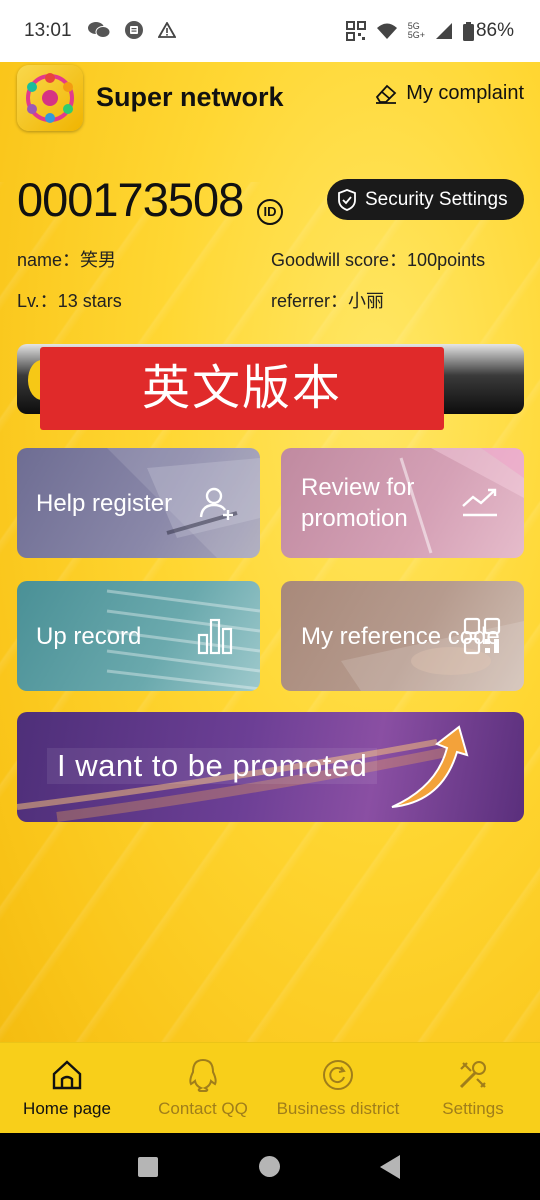 This screenshot has height=1200, width=540. Describe the element at coordinates (429, 31) in the screenshot. I see `system-icons: 5G 5G+ 86%` at that location.